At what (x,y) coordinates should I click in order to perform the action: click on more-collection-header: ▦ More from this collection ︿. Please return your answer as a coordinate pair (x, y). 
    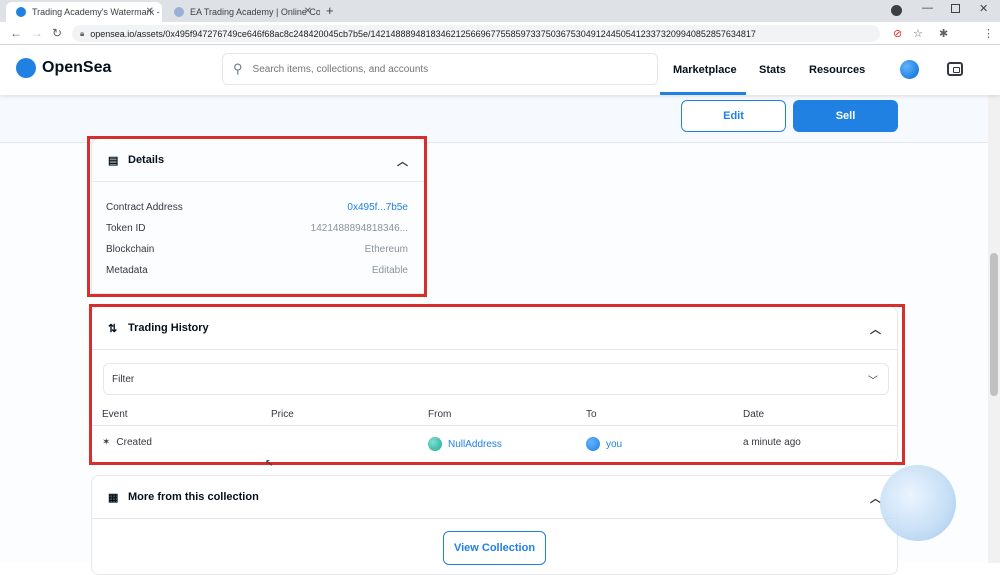
    Looking at the image, I should click on (494, 497).